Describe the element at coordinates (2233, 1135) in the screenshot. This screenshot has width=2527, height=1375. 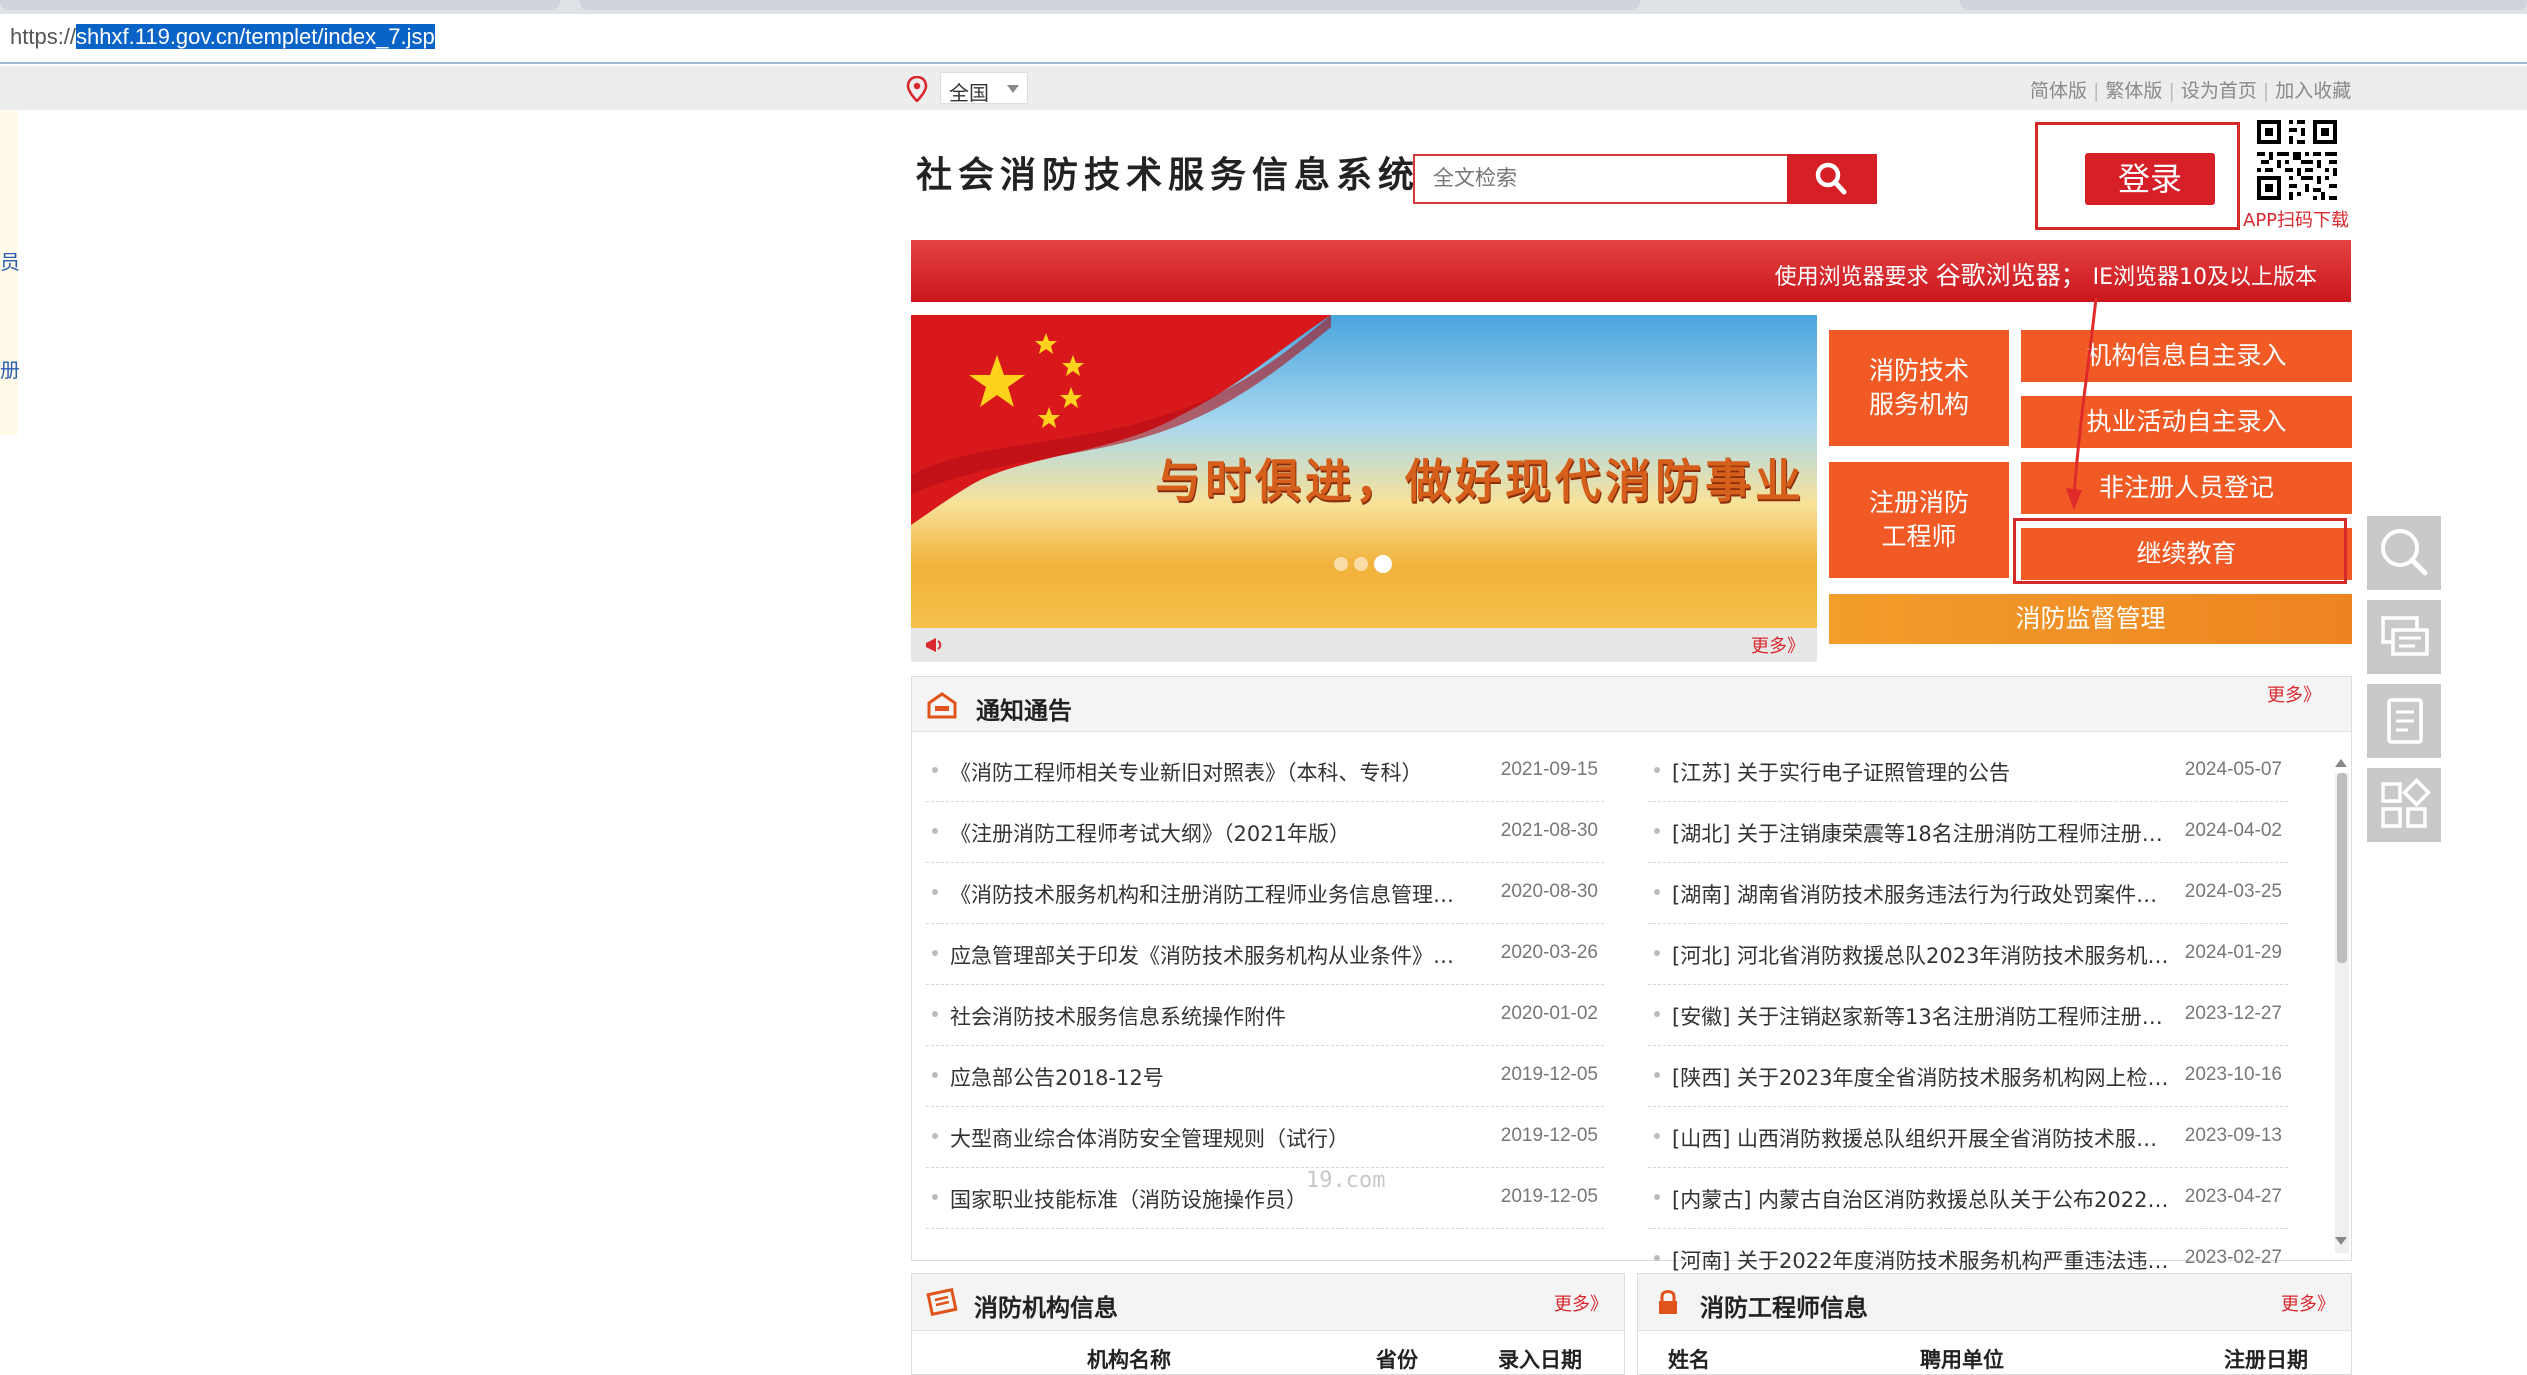
I see `notice-date: 2023-09-13` at that location.